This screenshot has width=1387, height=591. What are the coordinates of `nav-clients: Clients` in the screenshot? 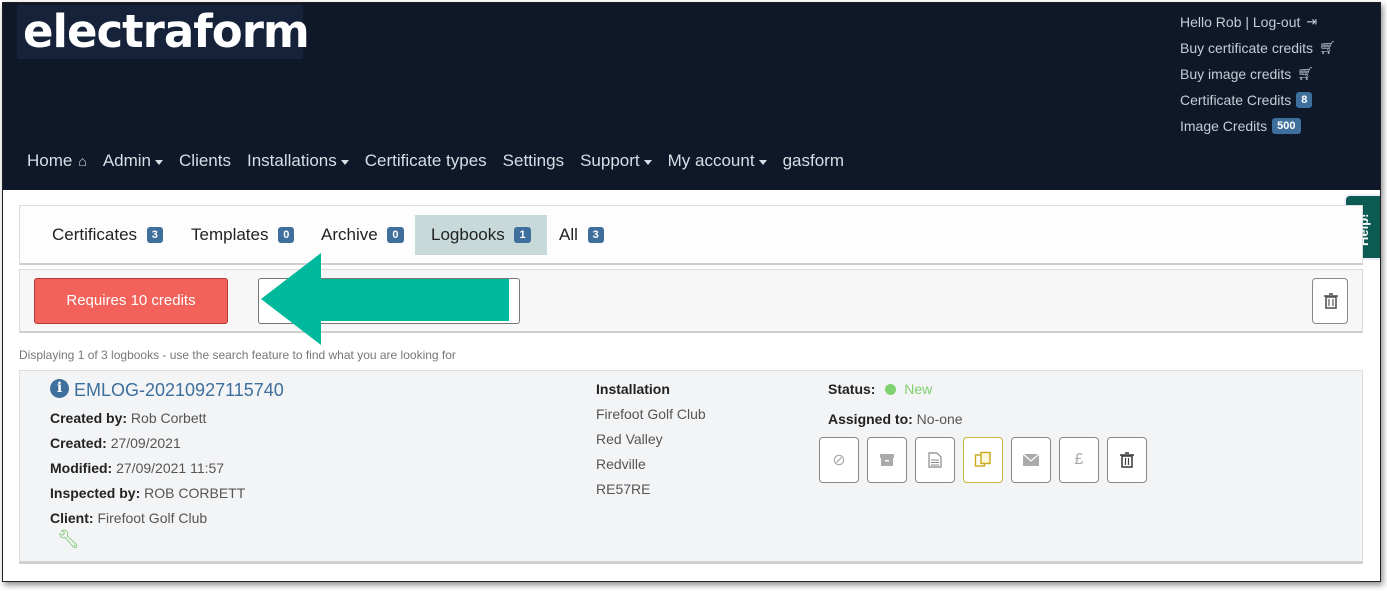 It's located at (205, 161).